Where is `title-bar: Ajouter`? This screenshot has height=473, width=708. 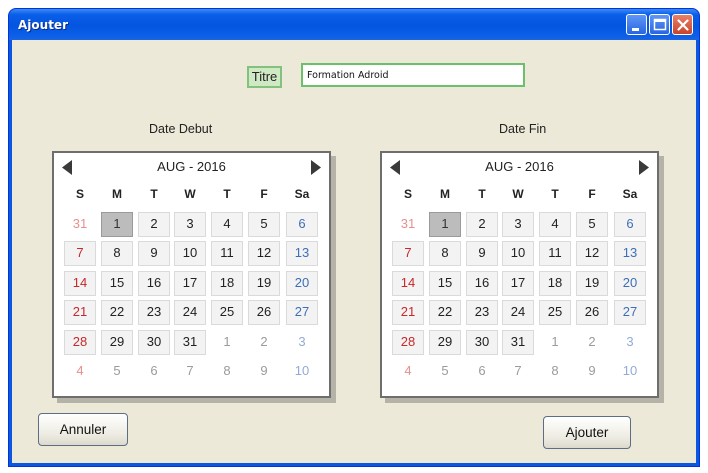
title-bar: Ajouter is located at coordinates (354, 24).